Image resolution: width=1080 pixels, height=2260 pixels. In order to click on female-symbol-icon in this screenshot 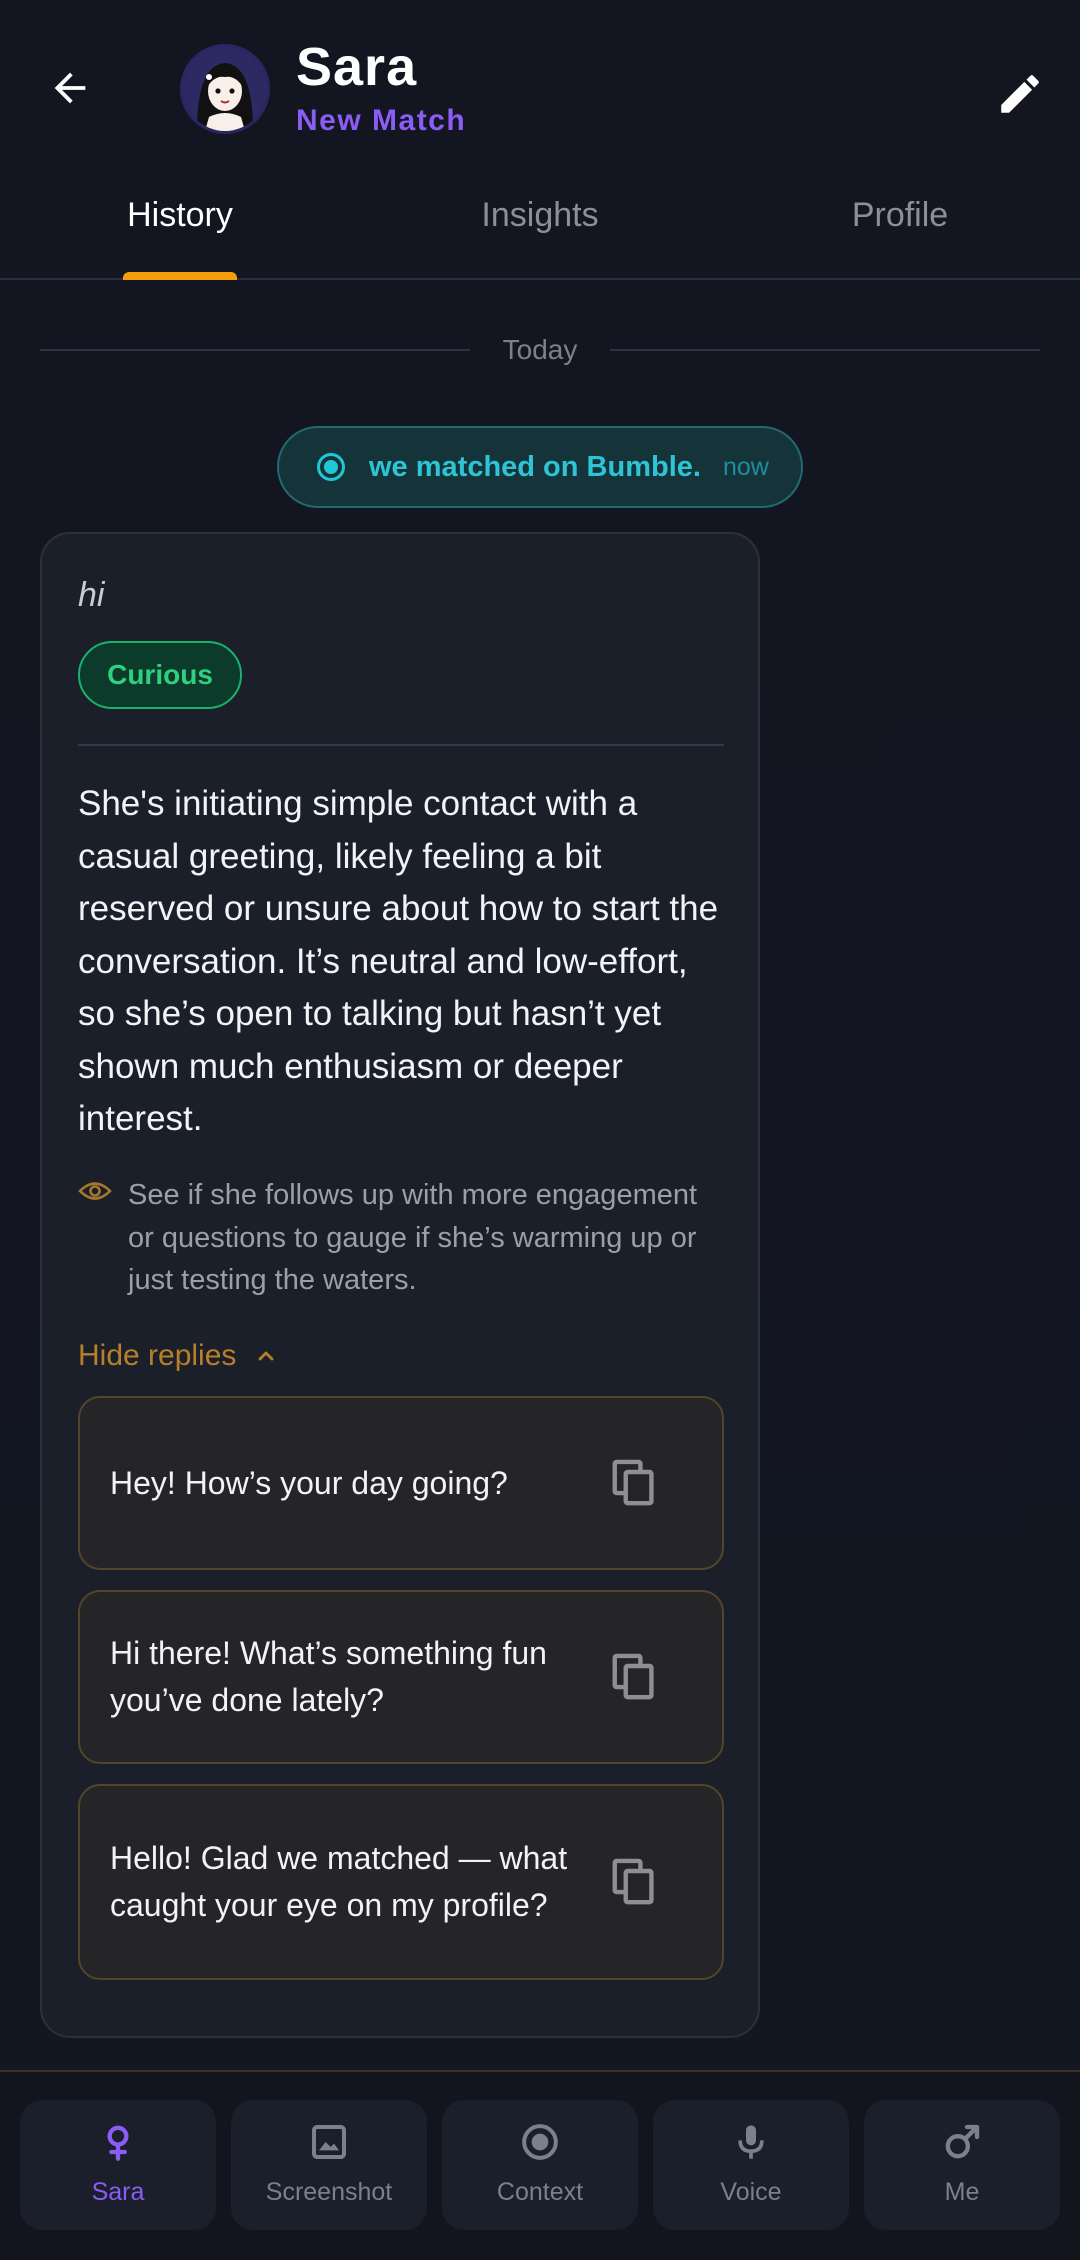, I will do `click(118, 2143)`.